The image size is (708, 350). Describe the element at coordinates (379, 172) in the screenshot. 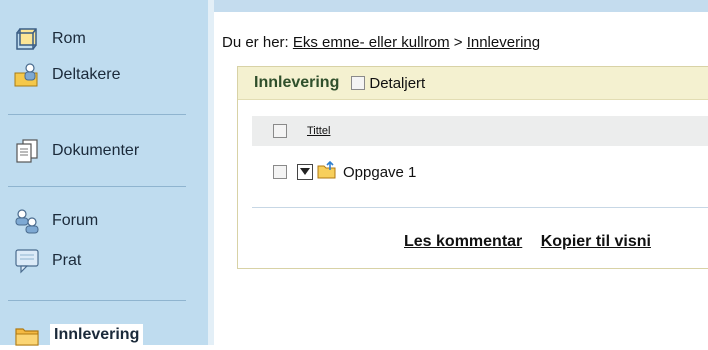

I see `row-title: Oppgave 1` at that location.